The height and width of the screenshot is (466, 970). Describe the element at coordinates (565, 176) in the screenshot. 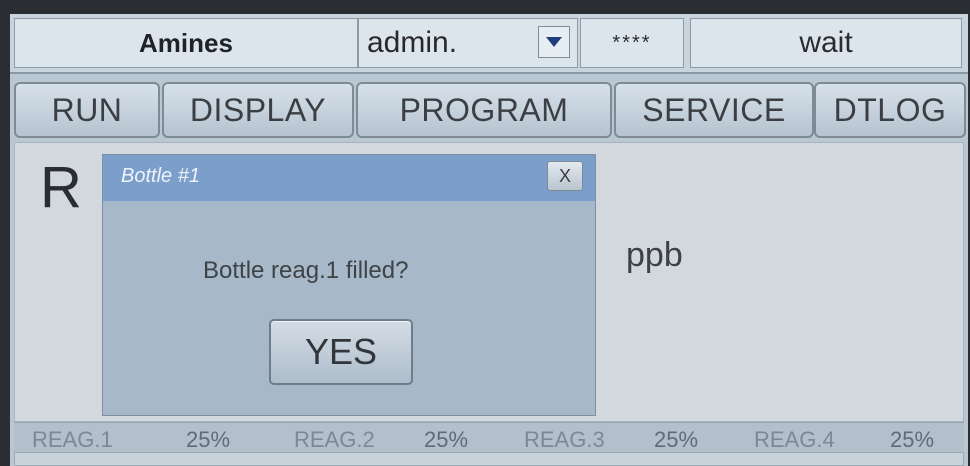

I see `dialog-close-button: X` at that location.